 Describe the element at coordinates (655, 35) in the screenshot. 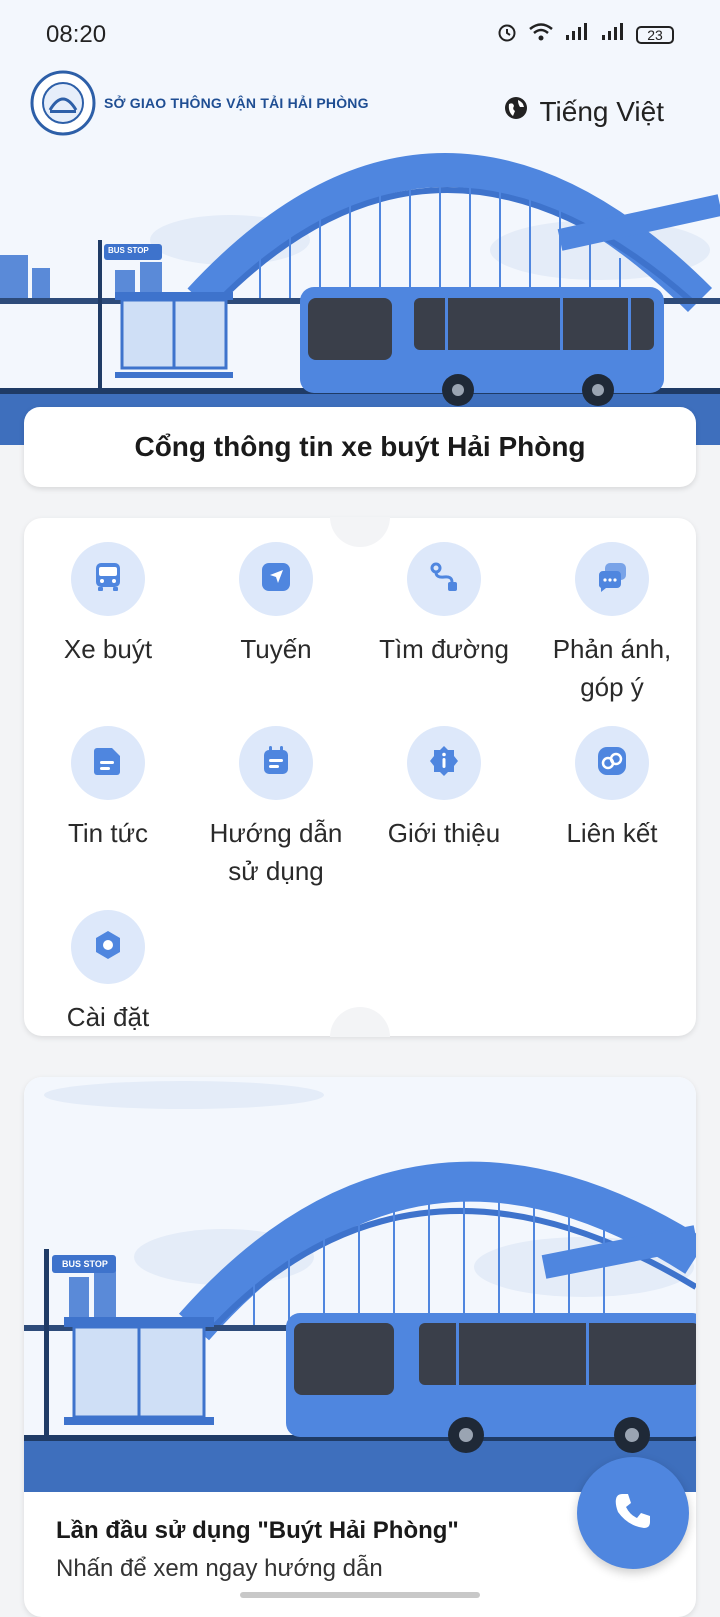

I see `battery-icon: 23` at that location.